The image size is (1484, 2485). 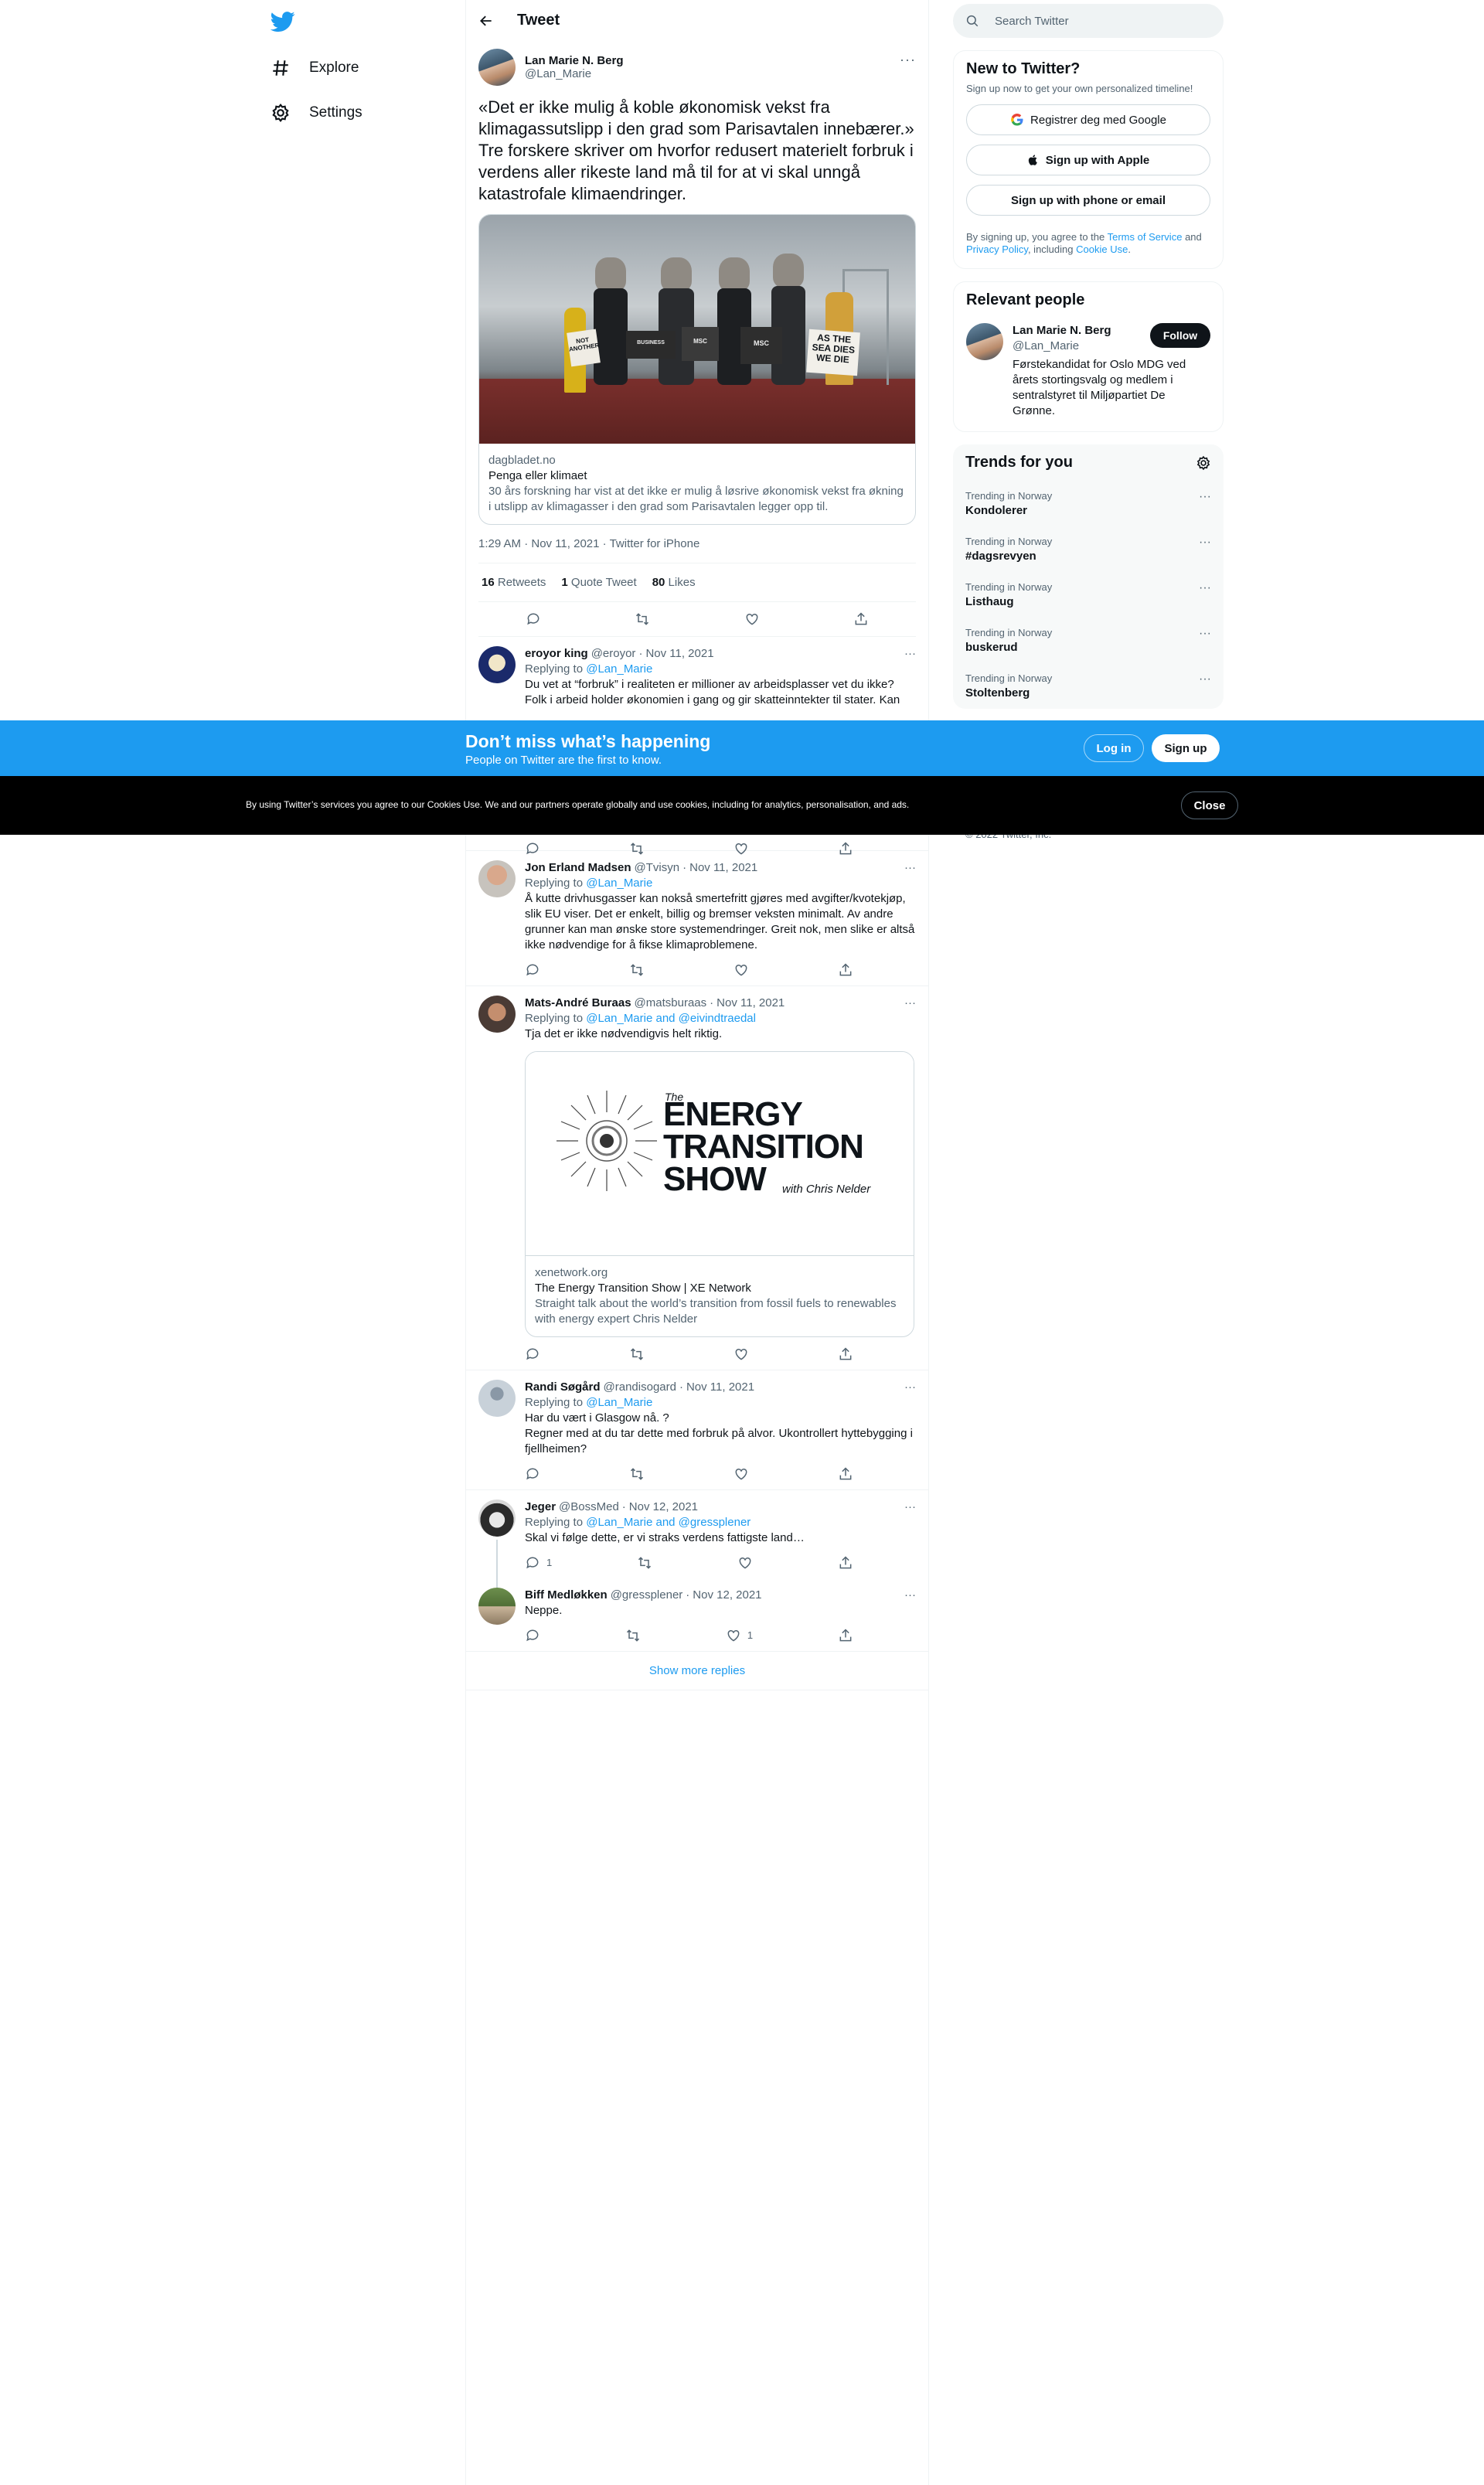 I want to click on signup-button: Sign up, so click(x=1186, y=748).